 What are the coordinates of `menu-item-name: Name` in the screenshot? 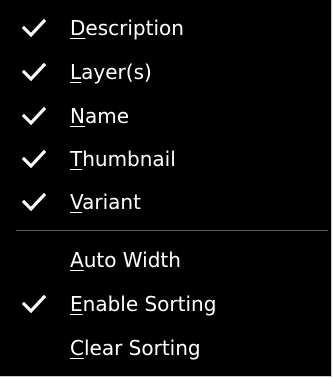 It's located at (165, 116).